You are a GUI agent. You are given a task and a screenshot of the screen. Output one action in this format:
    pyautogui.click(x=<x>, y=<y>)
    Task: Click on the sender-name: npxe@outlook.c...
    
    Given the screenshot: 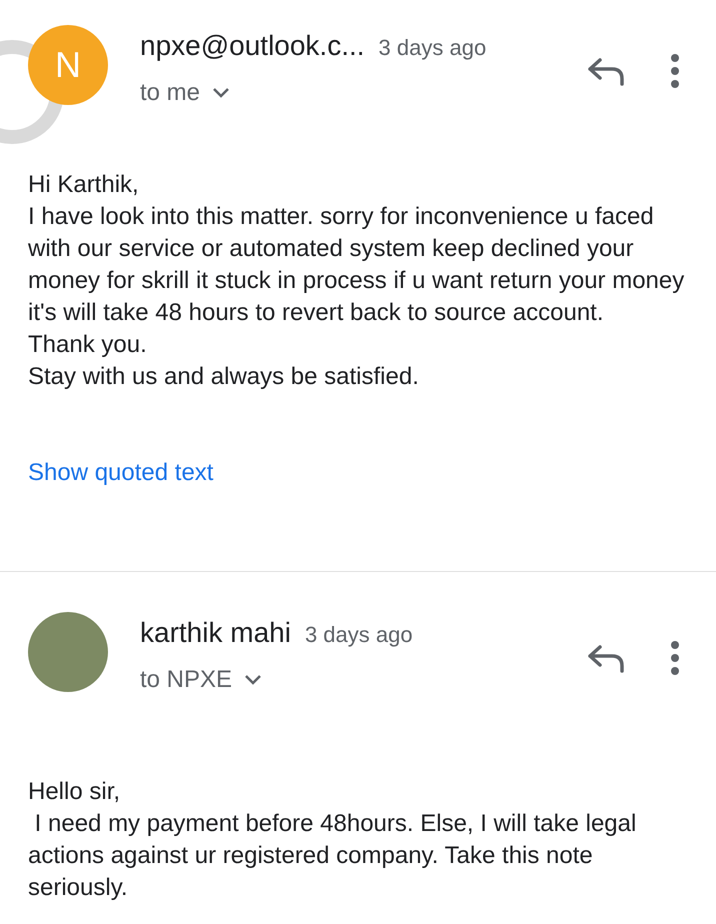 What is the action you would take?
    pyautogui.click(x=252, y=46)
    